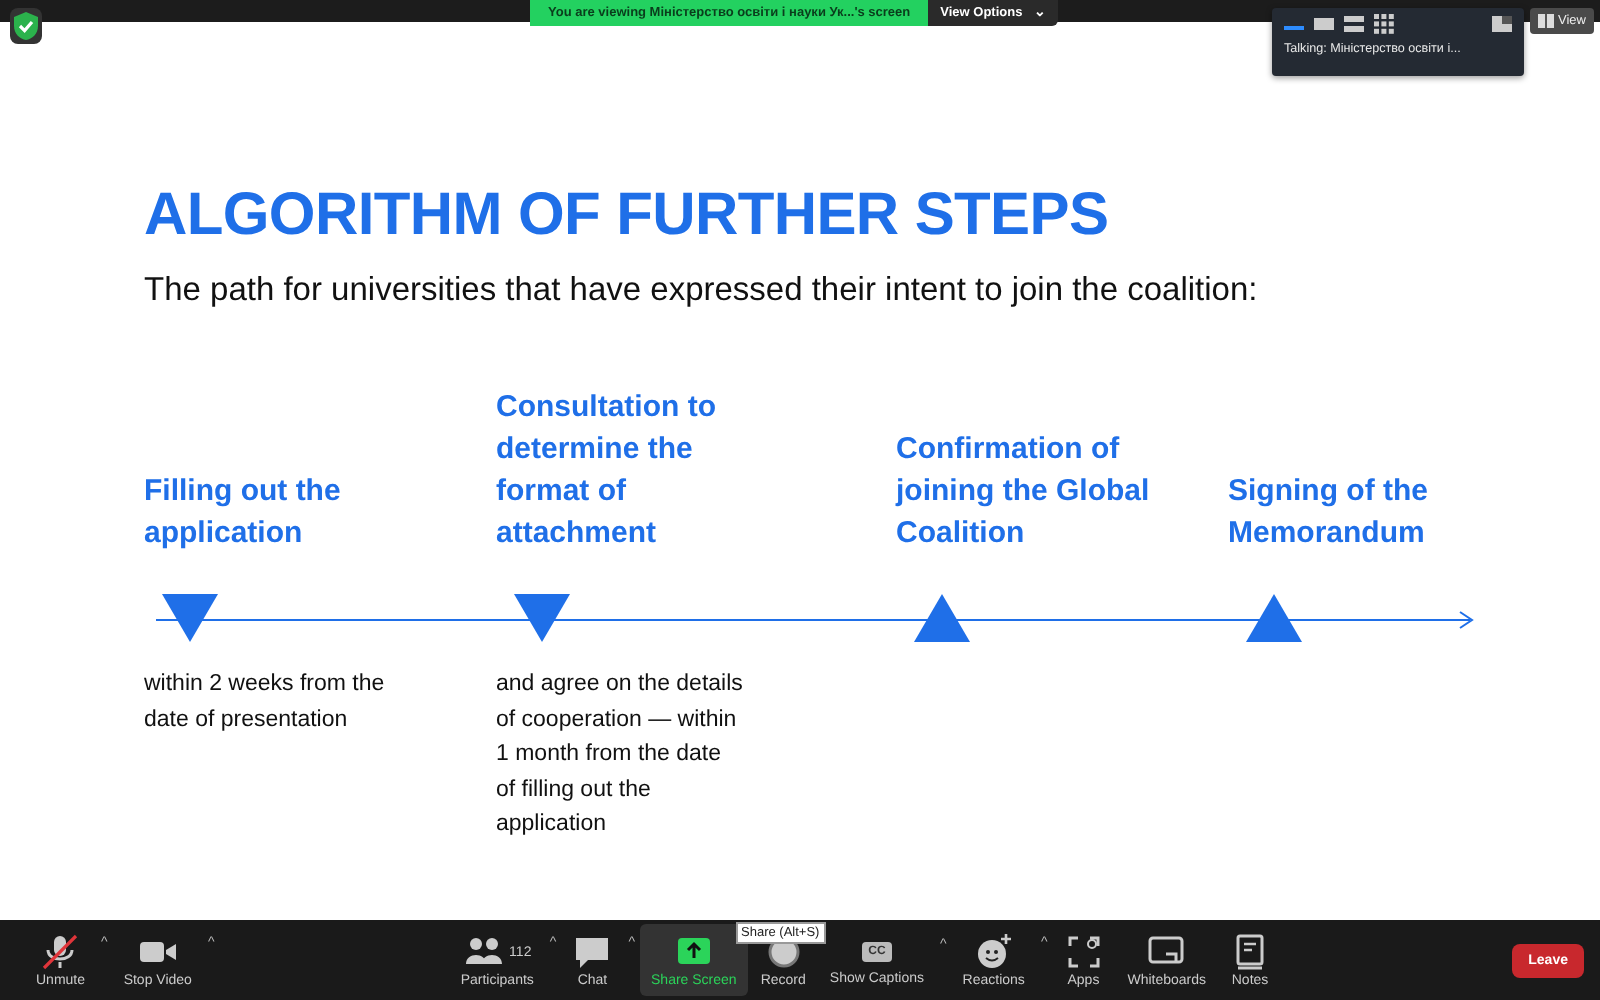 This screenshot has width=1600, height=1000. Describe the element at coordinates (607, 471) in the screenshot. I see `step-label: Consultation to determine the format of attachment` at that location.